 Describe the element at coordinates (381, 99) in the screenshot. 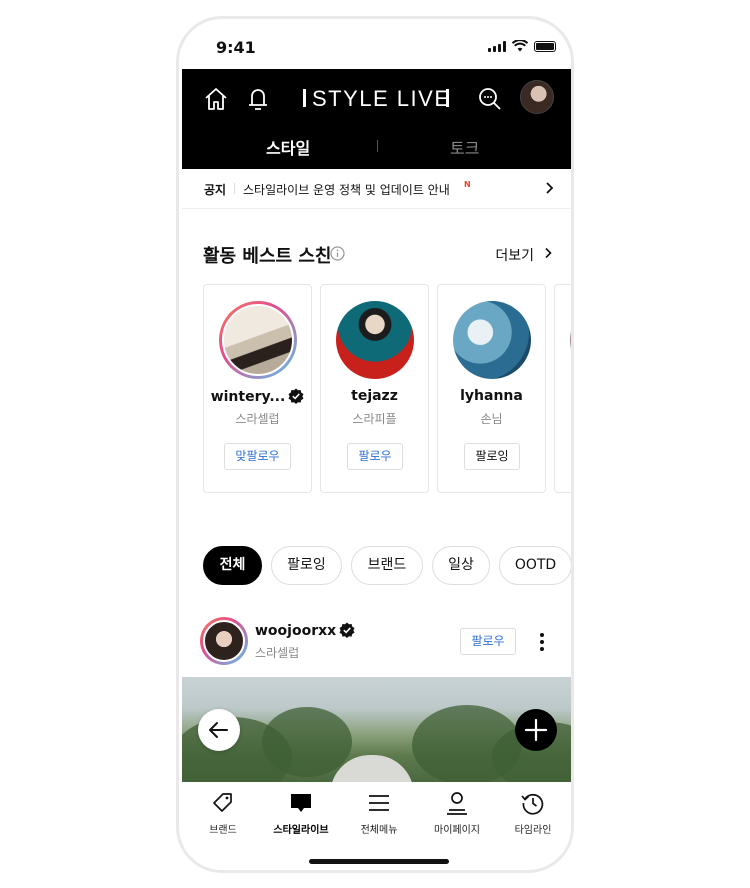

I see `style-live-logo: STYLE LIVE` at that location.